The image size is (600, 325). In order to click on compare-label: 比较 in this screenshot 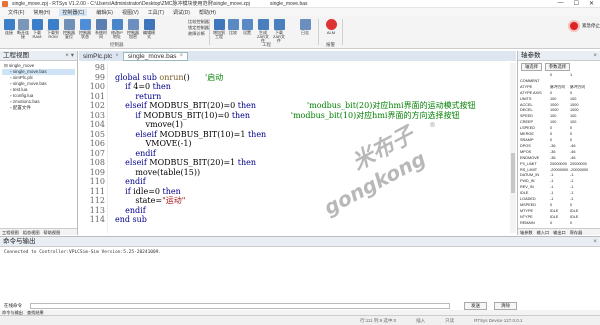, I will do `click(233, 32)`.